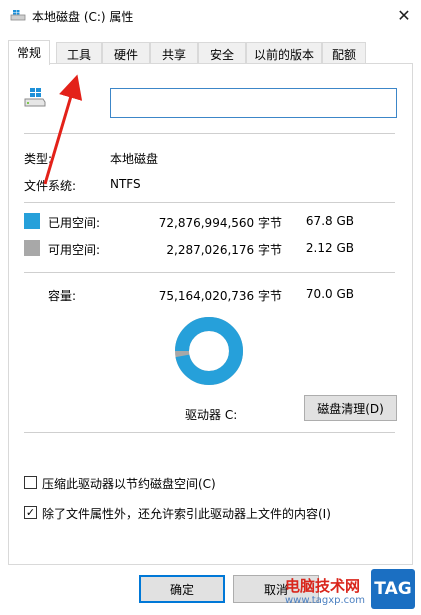  What do you see at coordinates (325, 600) in the screenshot?
I see `watermark-url: www.tagxp.com` at bounding box center [325, 600].